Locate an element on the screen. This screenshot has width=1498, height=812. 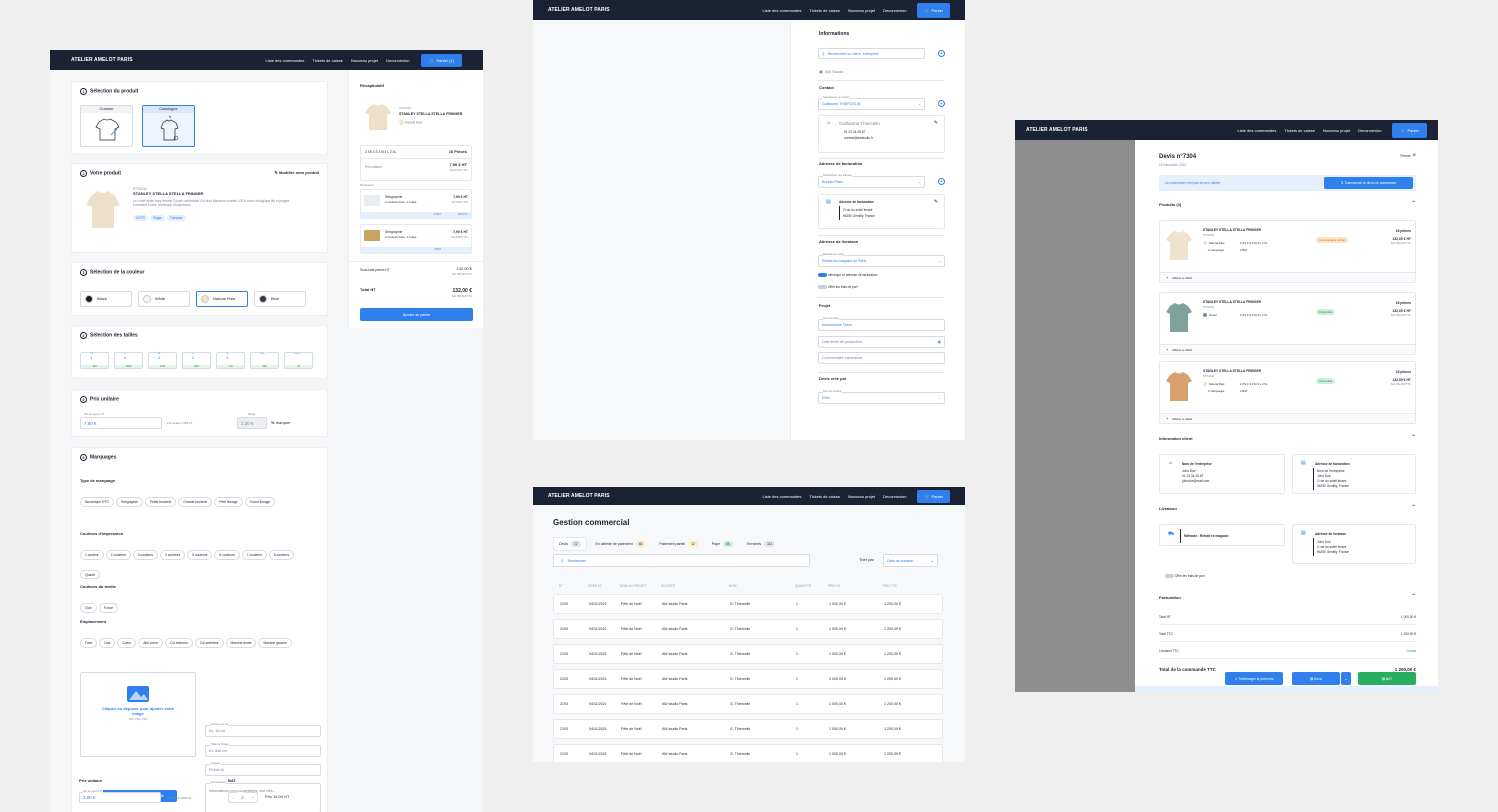
chip-option: Petit flocage is located at coordinates (228, 502).